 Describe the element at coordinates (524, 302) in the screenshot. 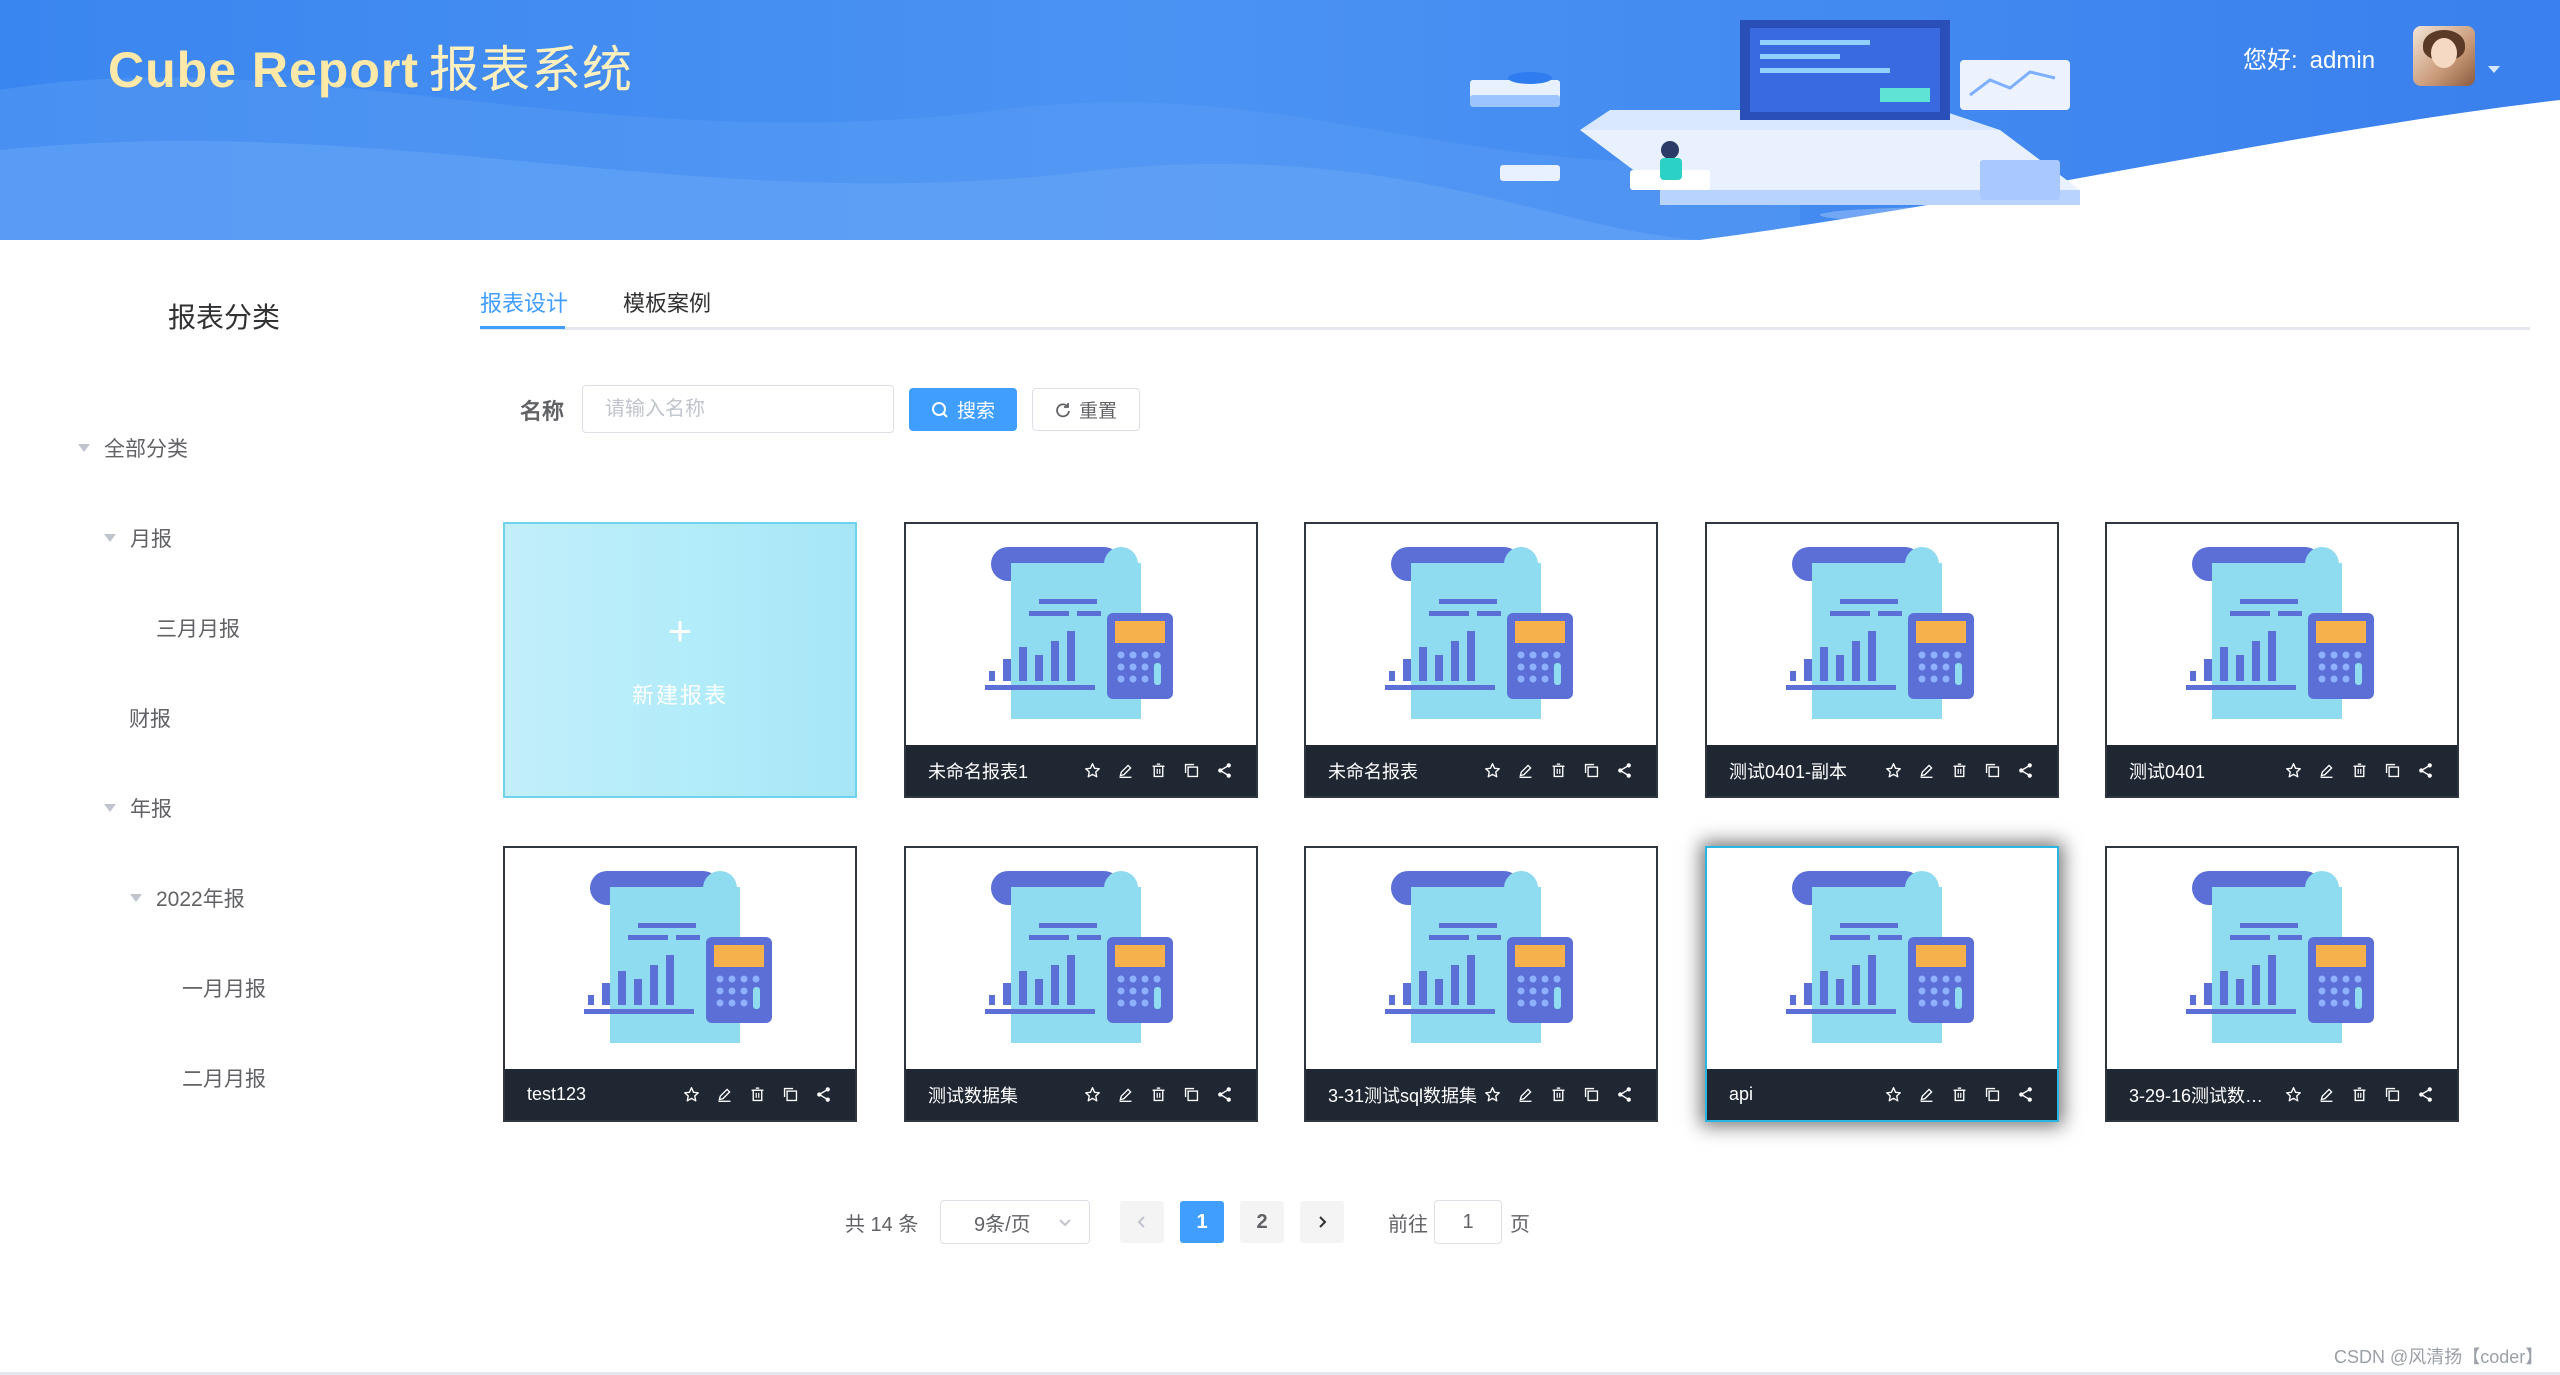

I see `tab-report-design: 报表设计` at that location.